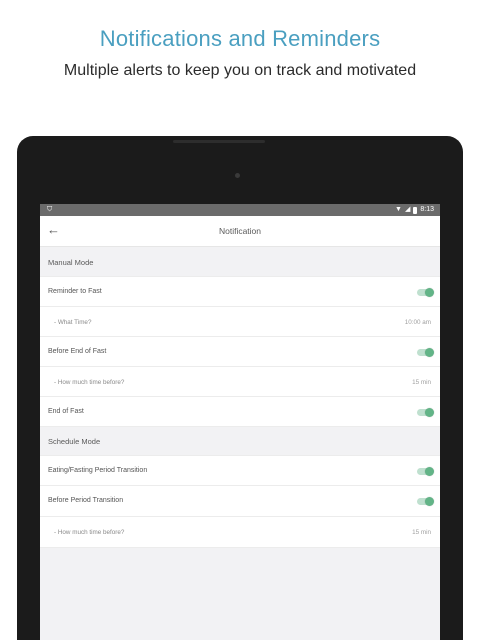 Image resolution: width=480 pixels, height=640 pixels. What do you see at coordinates (240, 210) in the screenshot?
I see `status-bar: ⛉ ▼ ◢ 8:13` at bounding box center [240, 210].